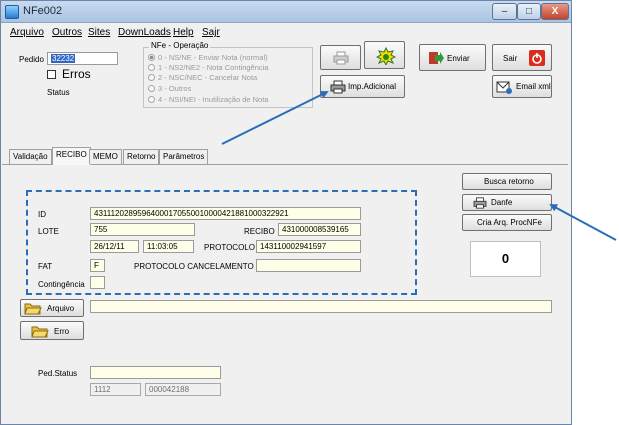 This screenshot has width=619, height=425. What do you see at coordinates (183, 32) in the screenshot?
I see `menu-help: Help` at bounding box center [183, 32].